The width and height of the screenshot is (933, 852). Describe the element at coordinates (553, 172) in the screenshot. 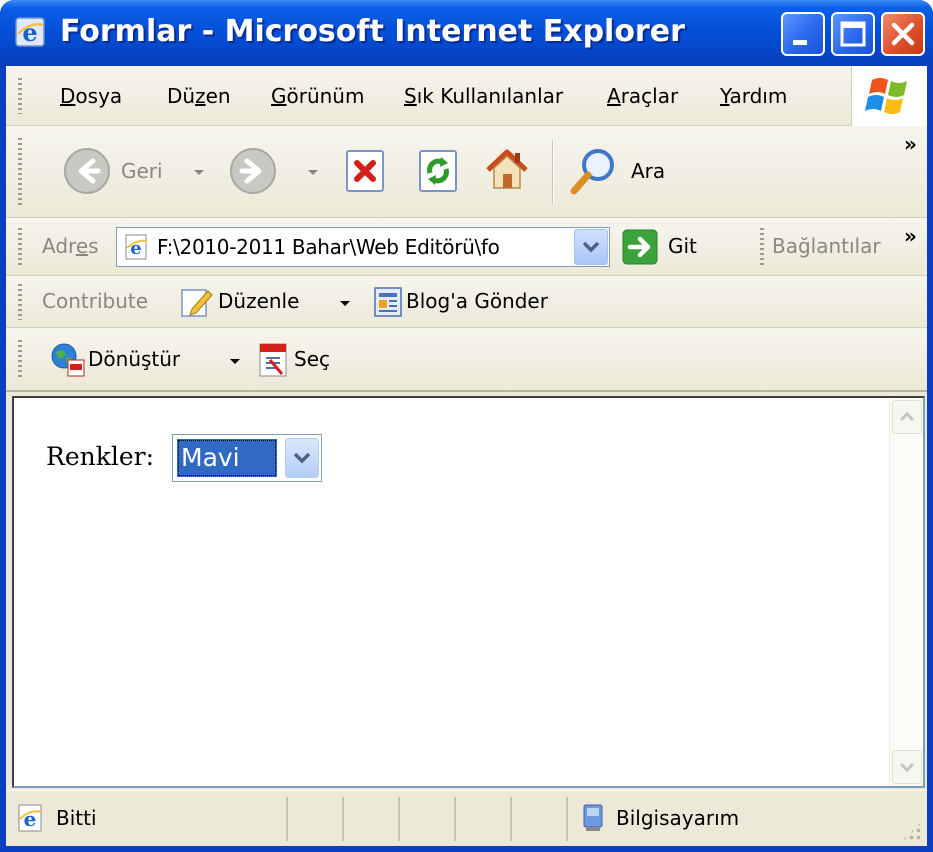

I see `toolbar-separator` at that location.